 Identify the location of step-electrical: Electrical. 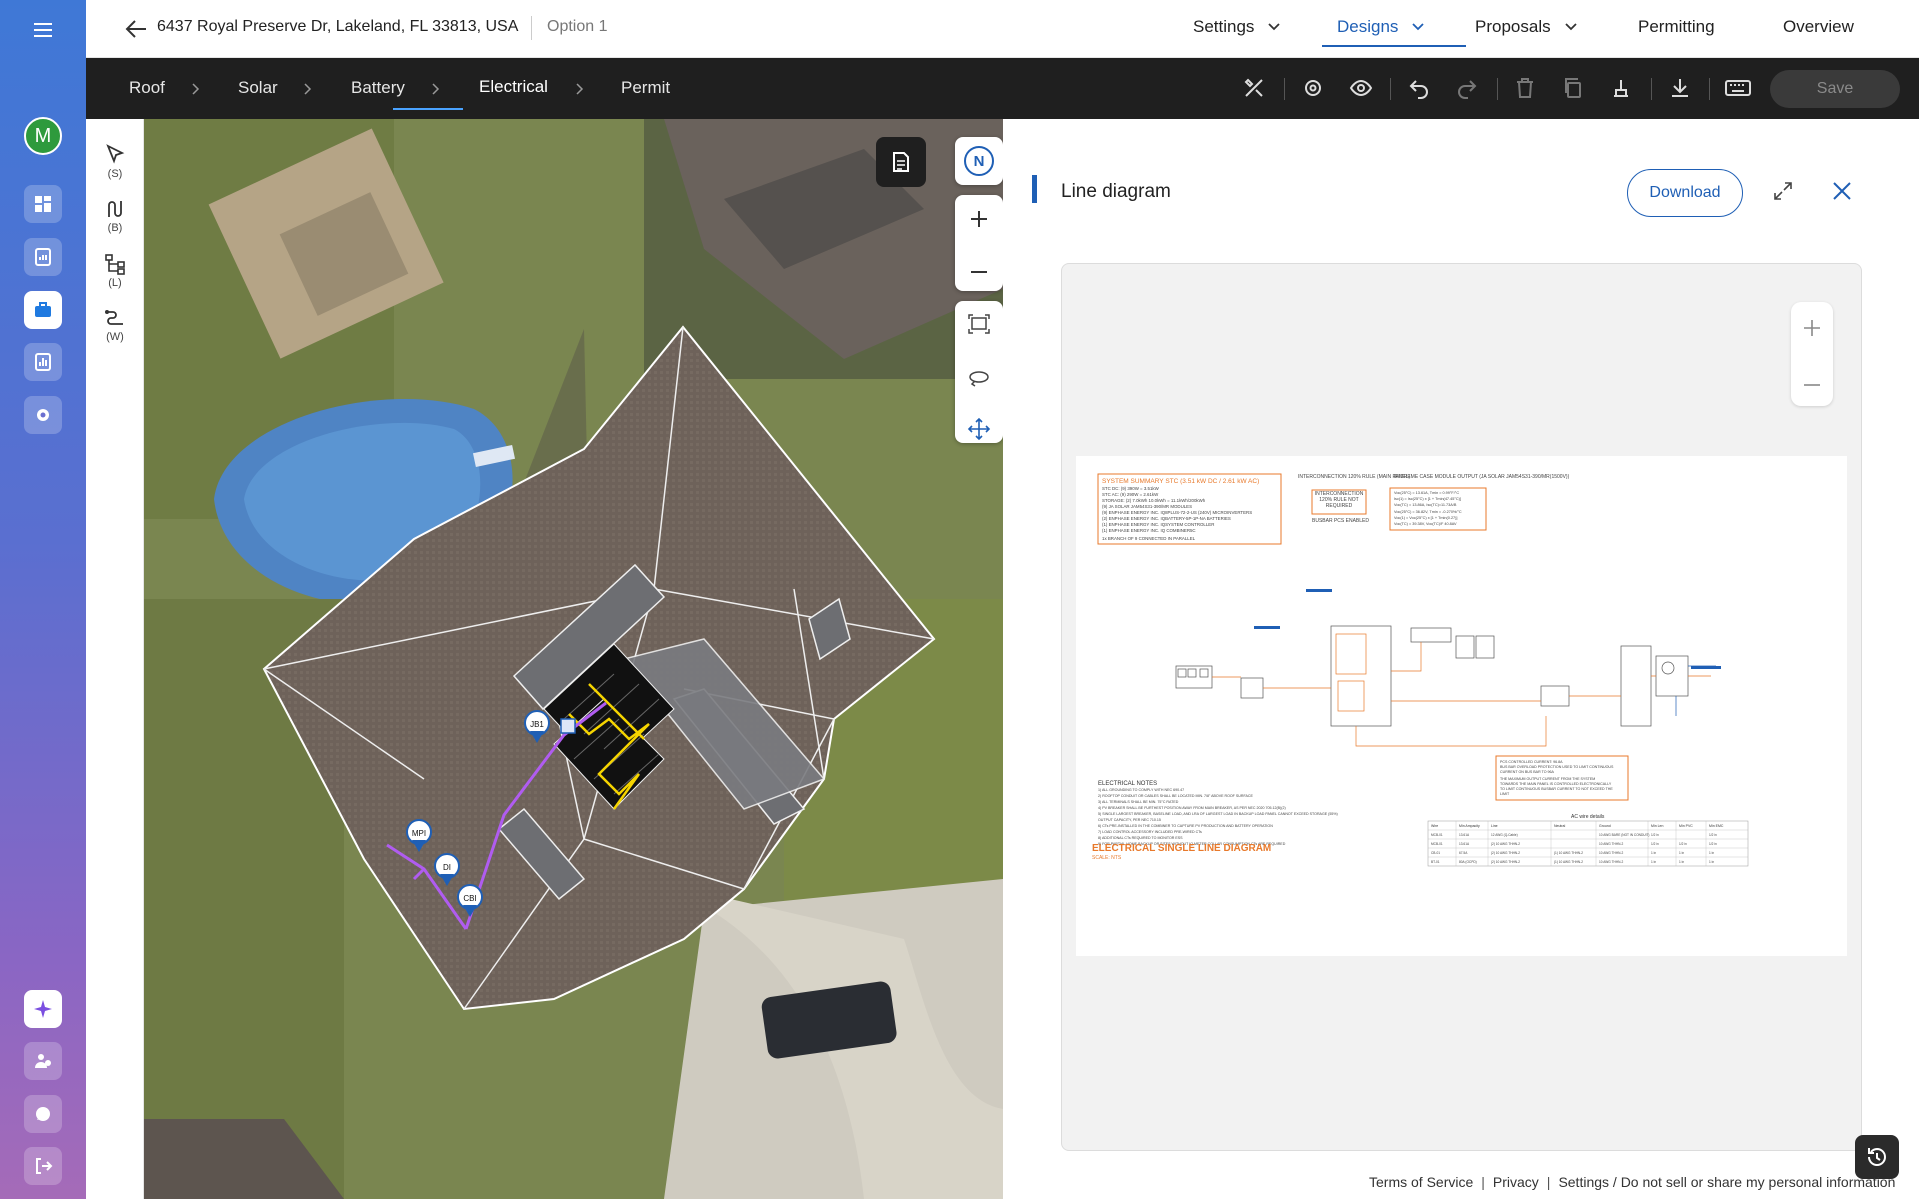
(513, 87).